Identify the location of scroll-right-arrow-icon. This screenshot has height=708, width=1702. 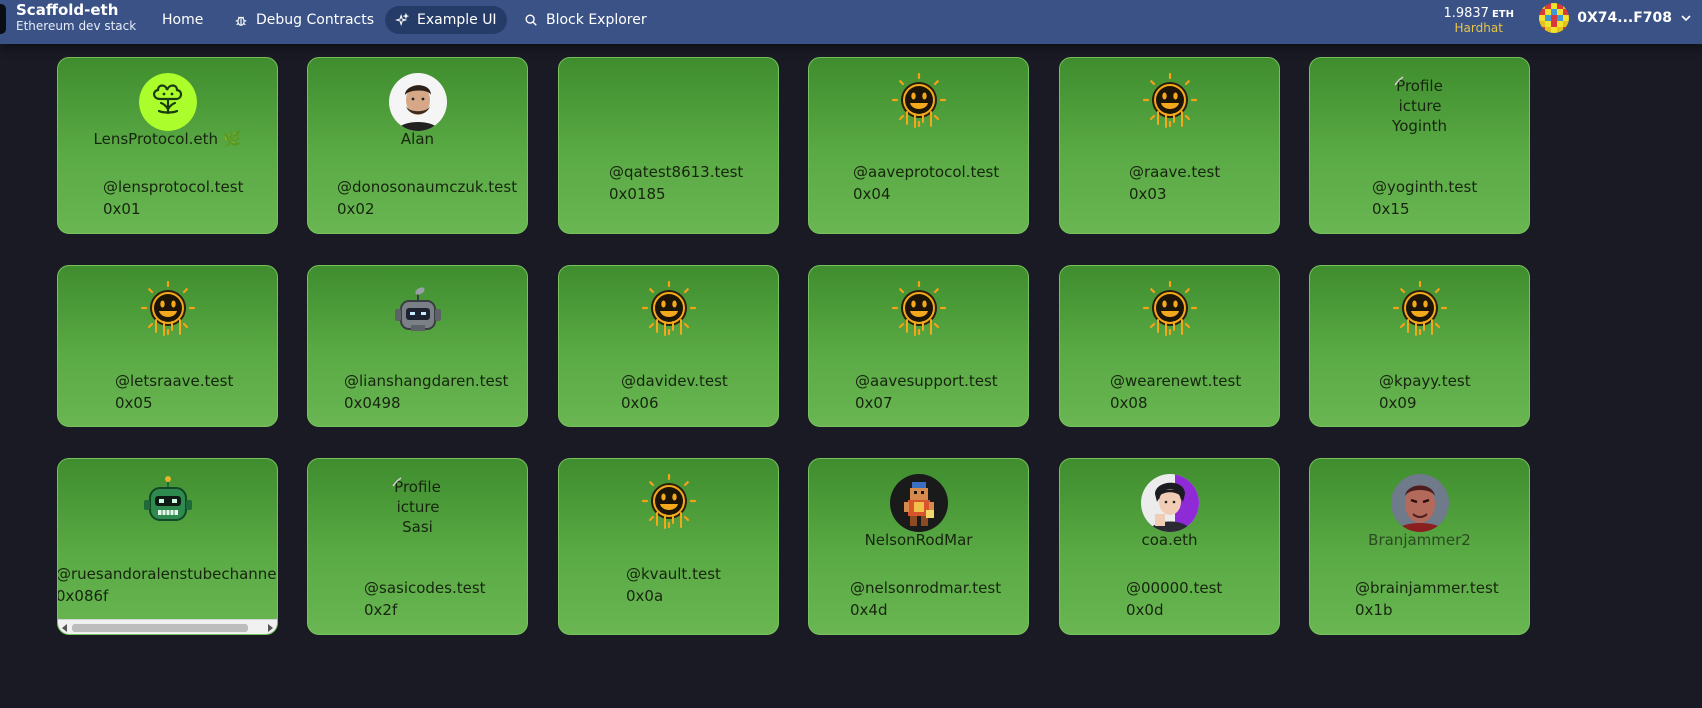
(270, 628).